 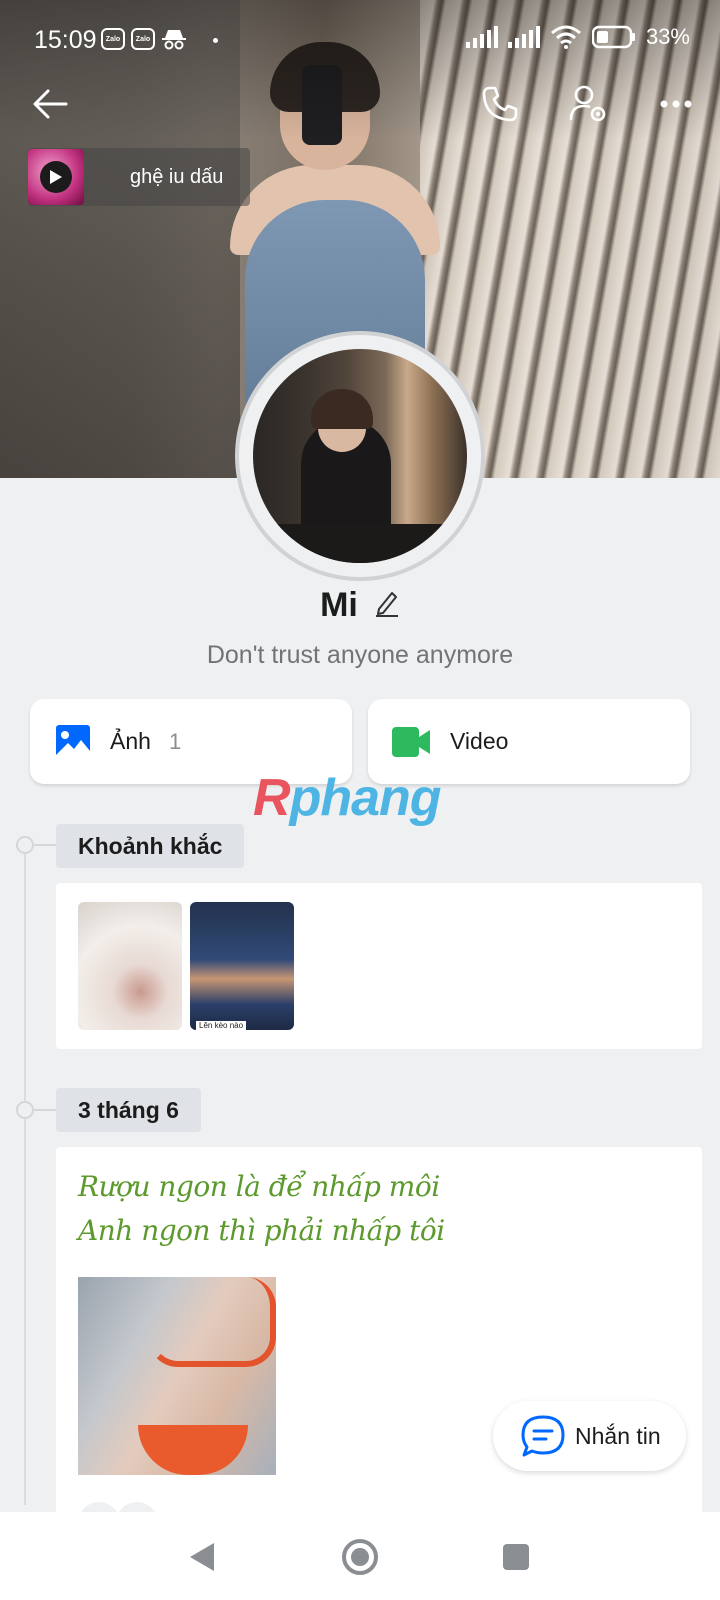 I want to click on profile-settings-button, so click(x=588, y=104).